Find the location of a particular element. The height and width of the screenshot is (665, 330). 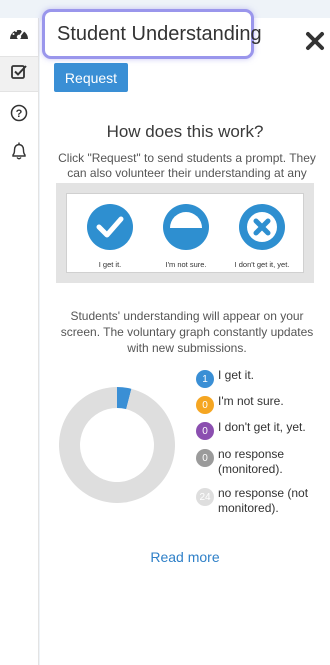

legend-label: I get it. is located at coordinates (236, 375).